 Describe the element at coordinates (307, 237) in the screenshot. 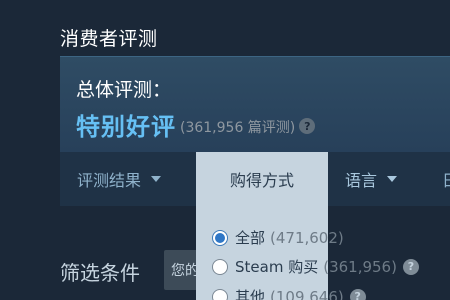

I see `option-count: (471,602)` at that location.